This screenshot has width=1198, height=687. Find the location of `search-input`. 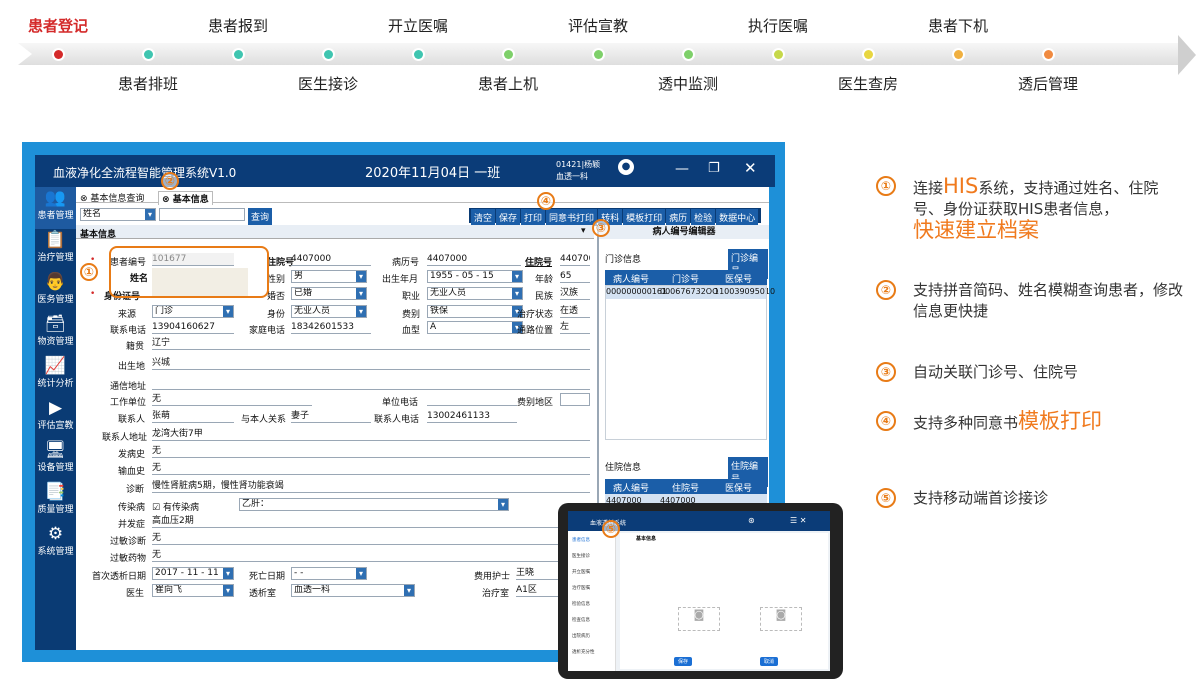

search-input is located at coordinates (202, 214).